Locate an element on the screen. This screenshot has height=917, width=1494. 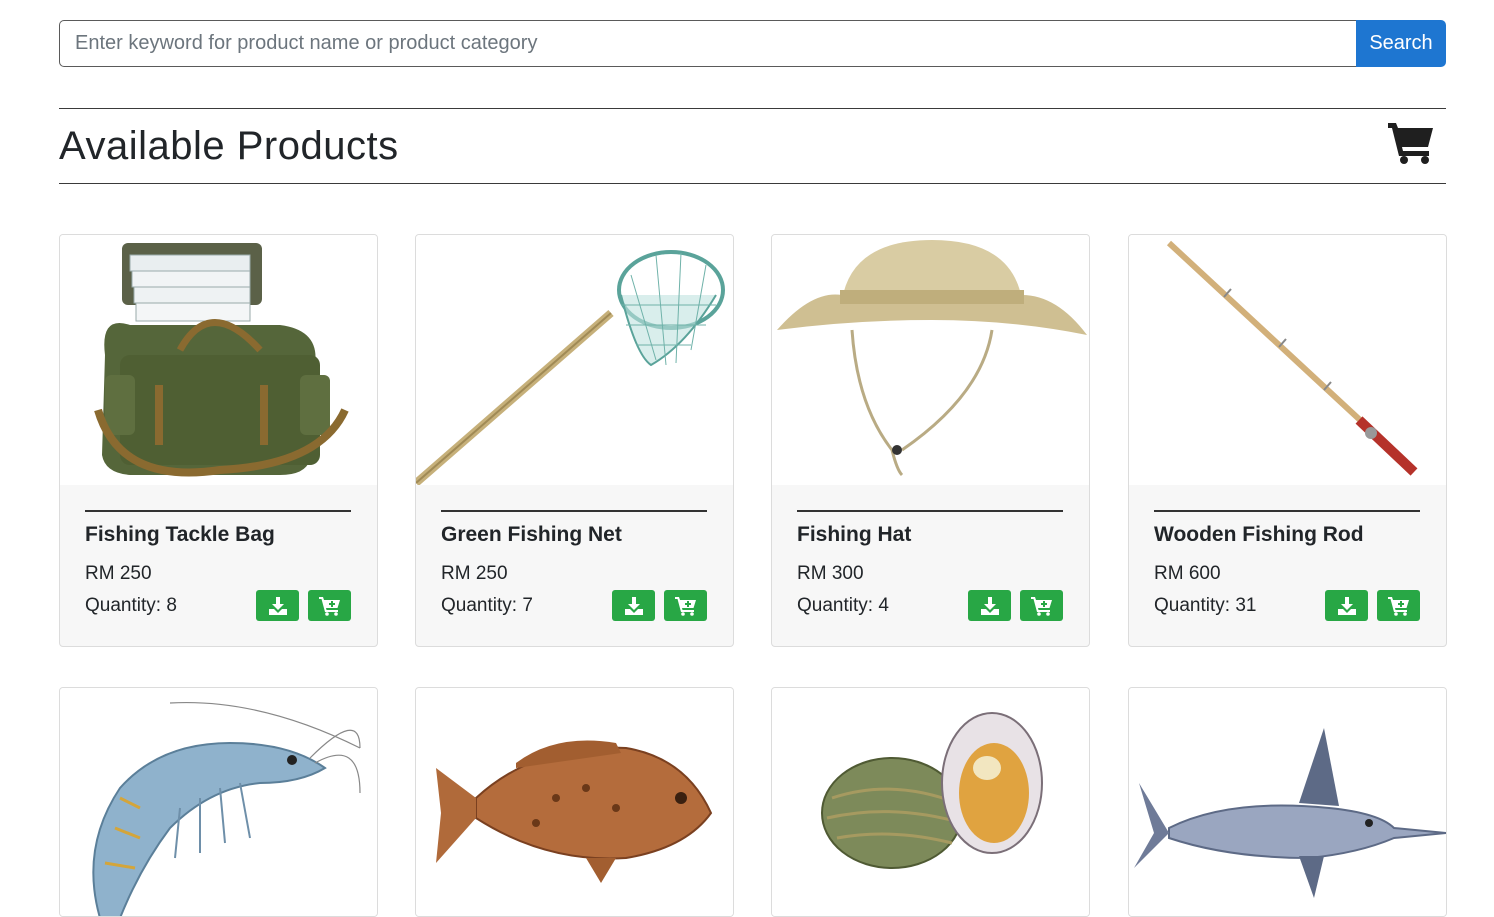
product-card: Fishing Hat RM 300 Quantity: 4 is located at coordinates (930, 440).